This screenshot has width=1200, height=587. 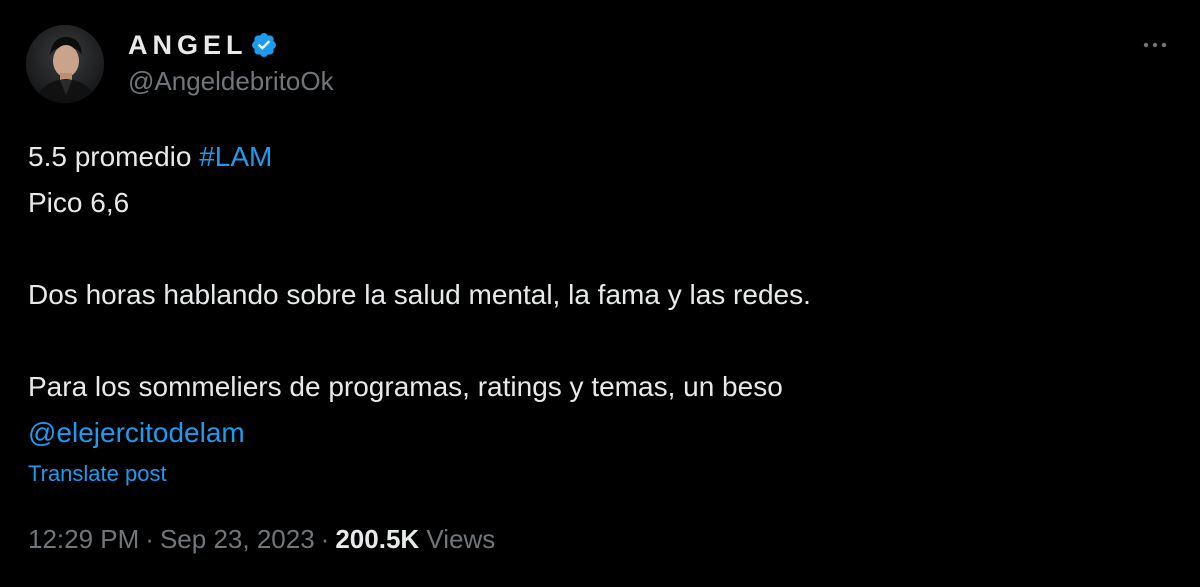 I want to click on author-name-row: ANGEL, so click(x=203, y=45).